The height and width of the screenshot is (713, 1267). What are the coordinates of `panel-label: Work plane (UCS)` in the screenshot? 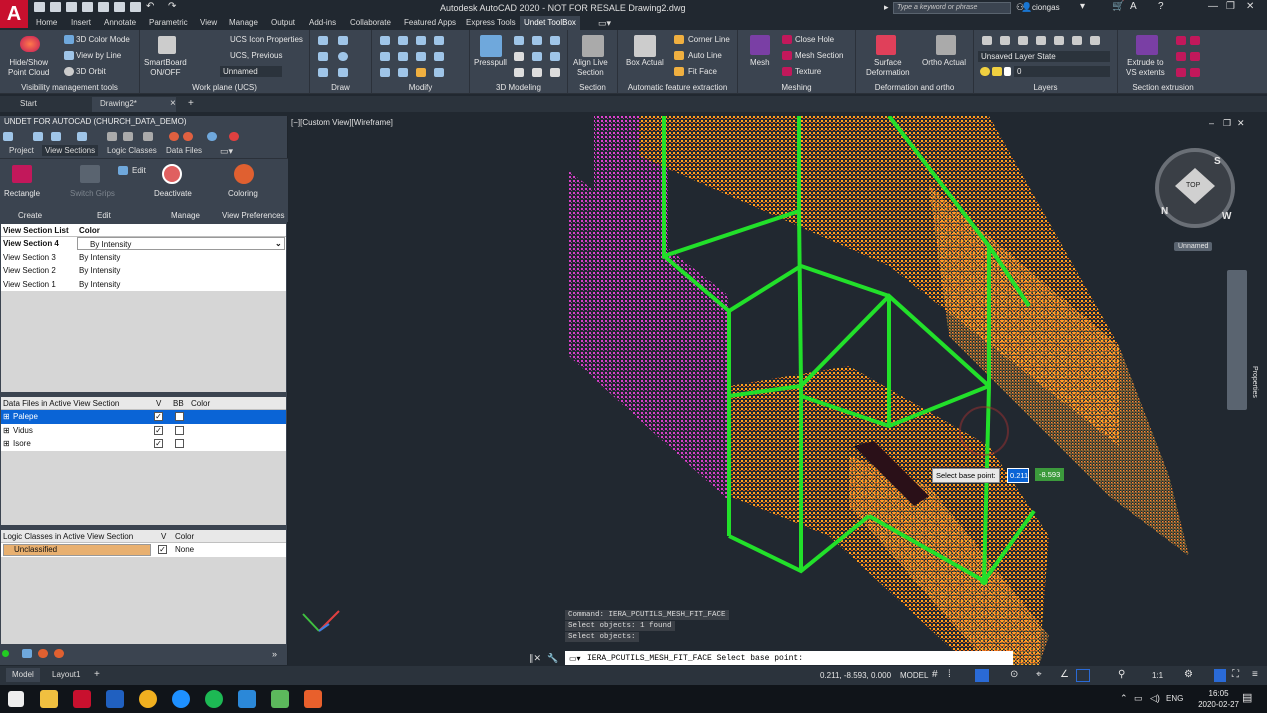 It's located at (224, 87).